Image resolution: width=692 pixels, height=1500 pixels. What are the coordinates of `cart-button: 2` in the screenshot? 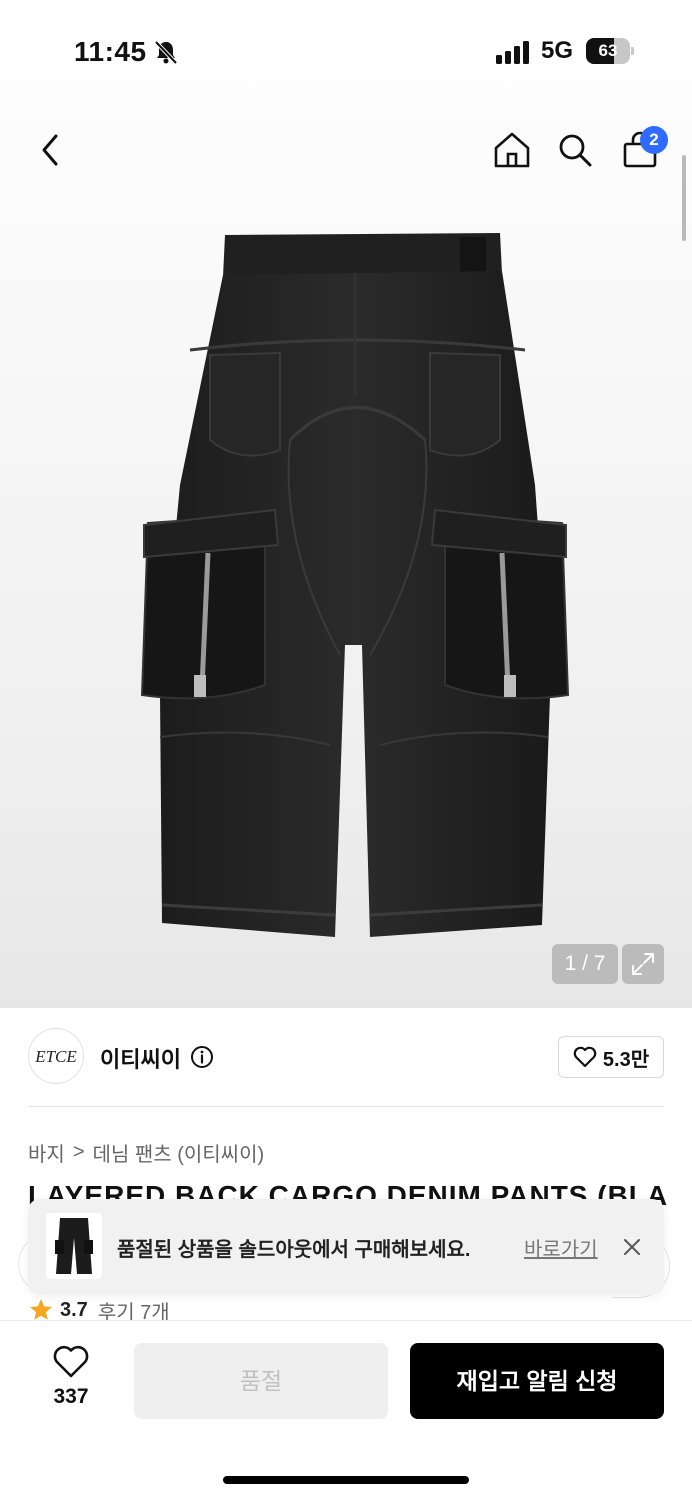 It's located at (640, 150).